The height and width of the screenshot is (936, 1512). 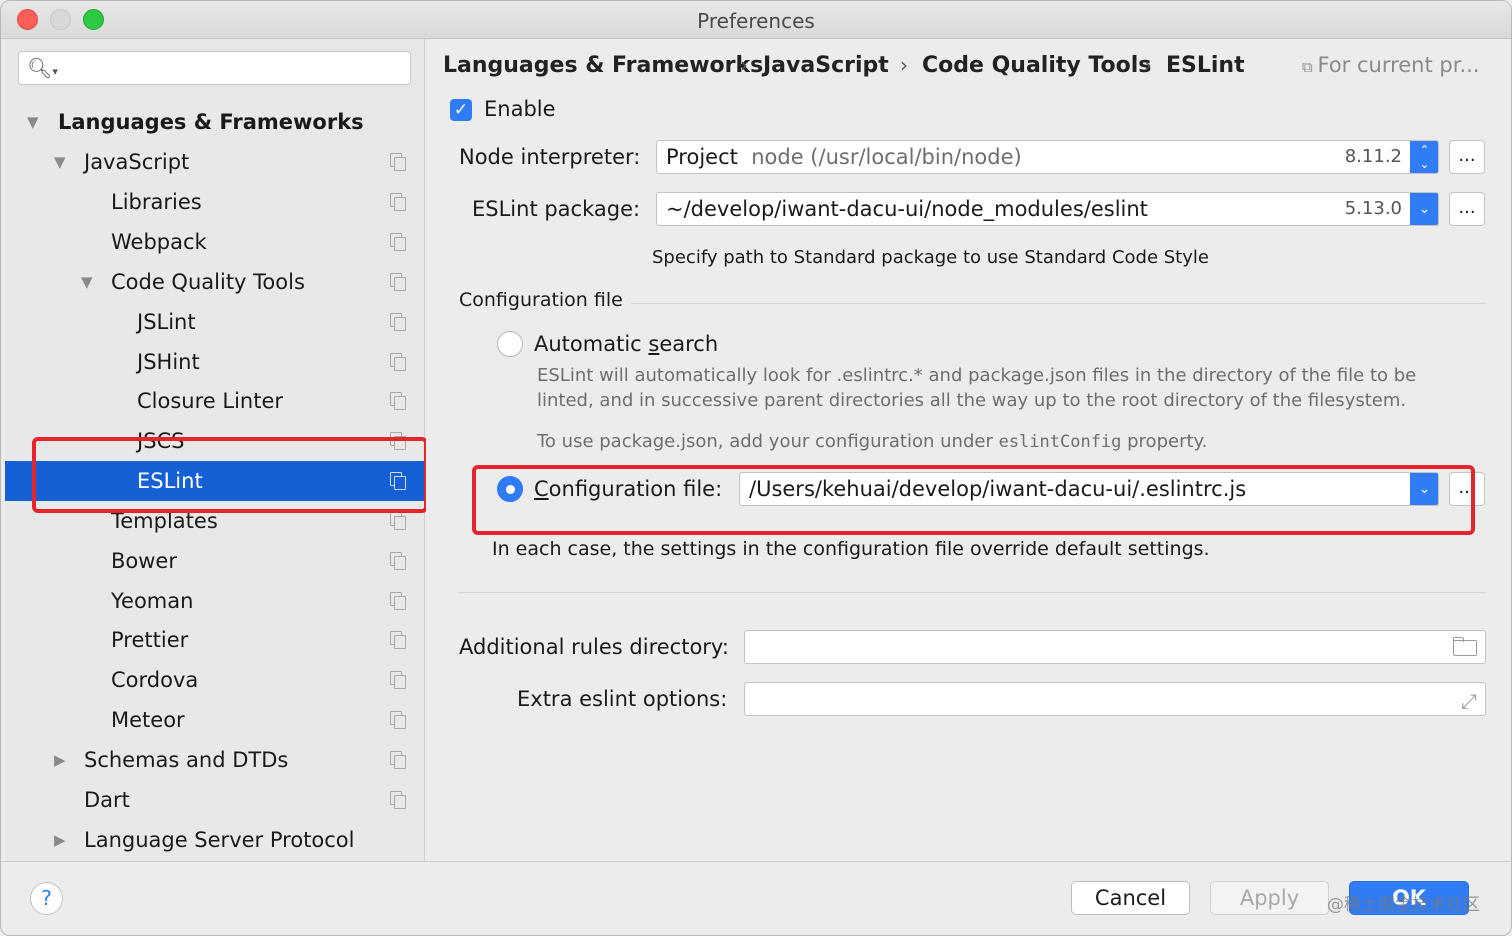 I want to click on tree-item-bower: Bower, so click(x=215, y=561).